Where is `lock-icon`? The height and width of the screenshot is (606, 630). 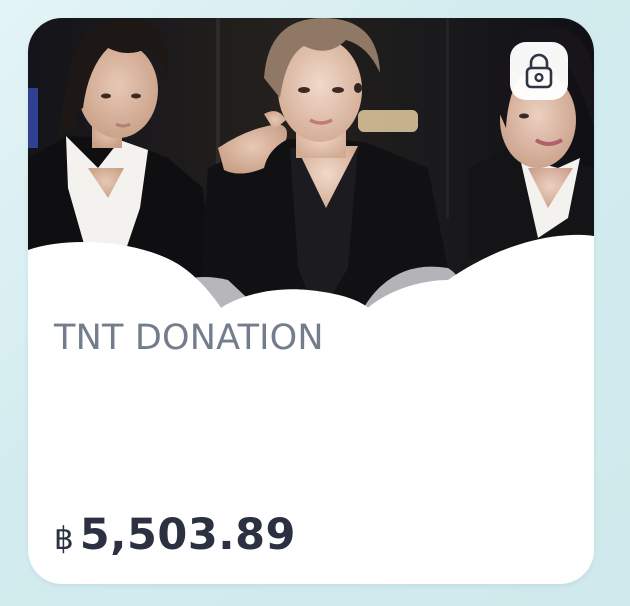
lock-icon is located at coordinates (539, 71).